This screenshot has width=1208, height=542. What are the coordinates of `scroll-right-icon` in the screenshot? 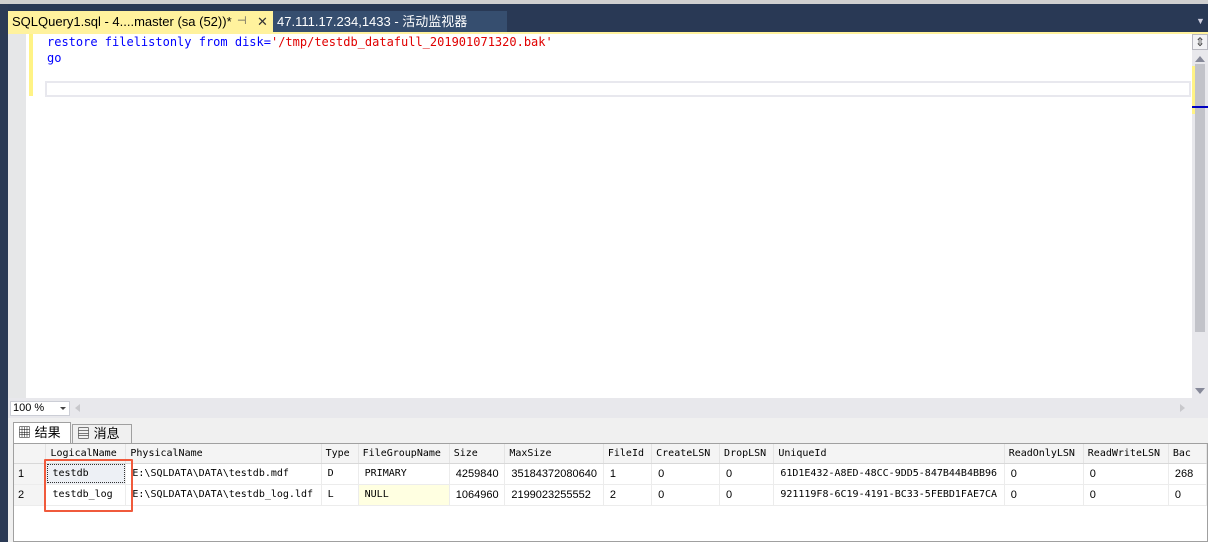 It's located at (1182, 408).